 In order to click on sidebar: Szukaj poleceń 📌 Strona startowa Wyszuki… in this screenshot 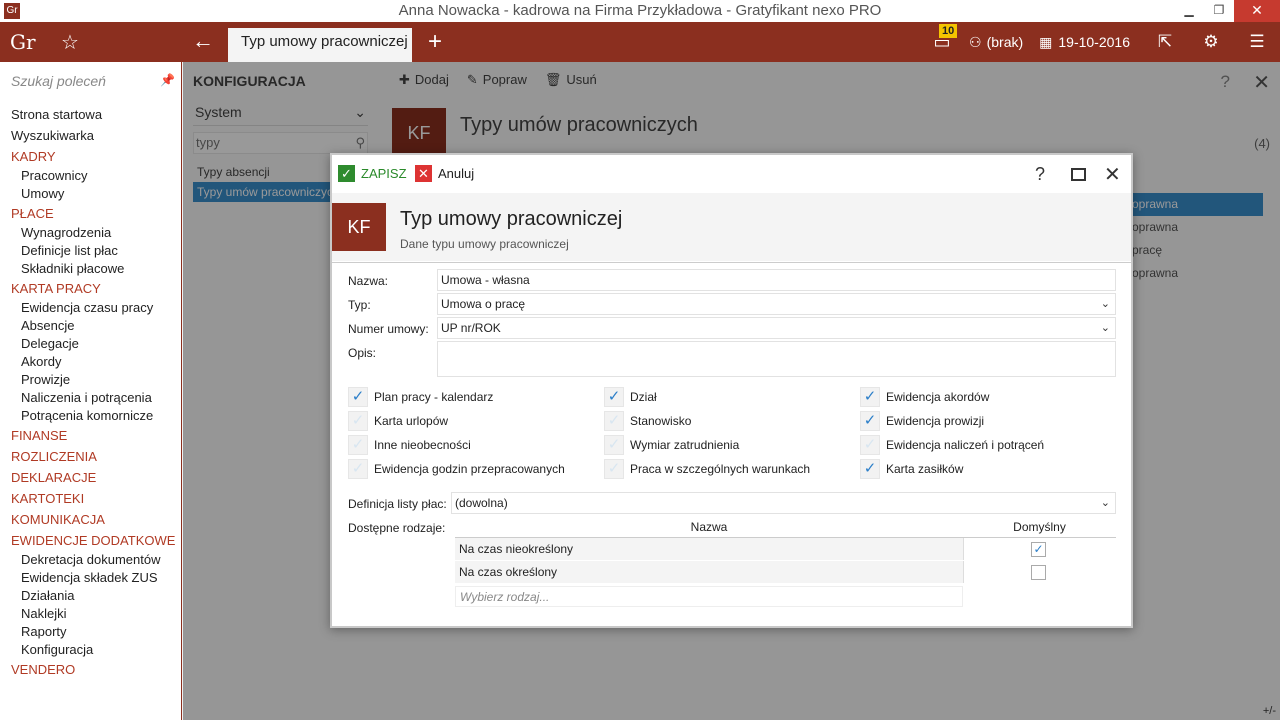, I will do `click(91, 391)`.